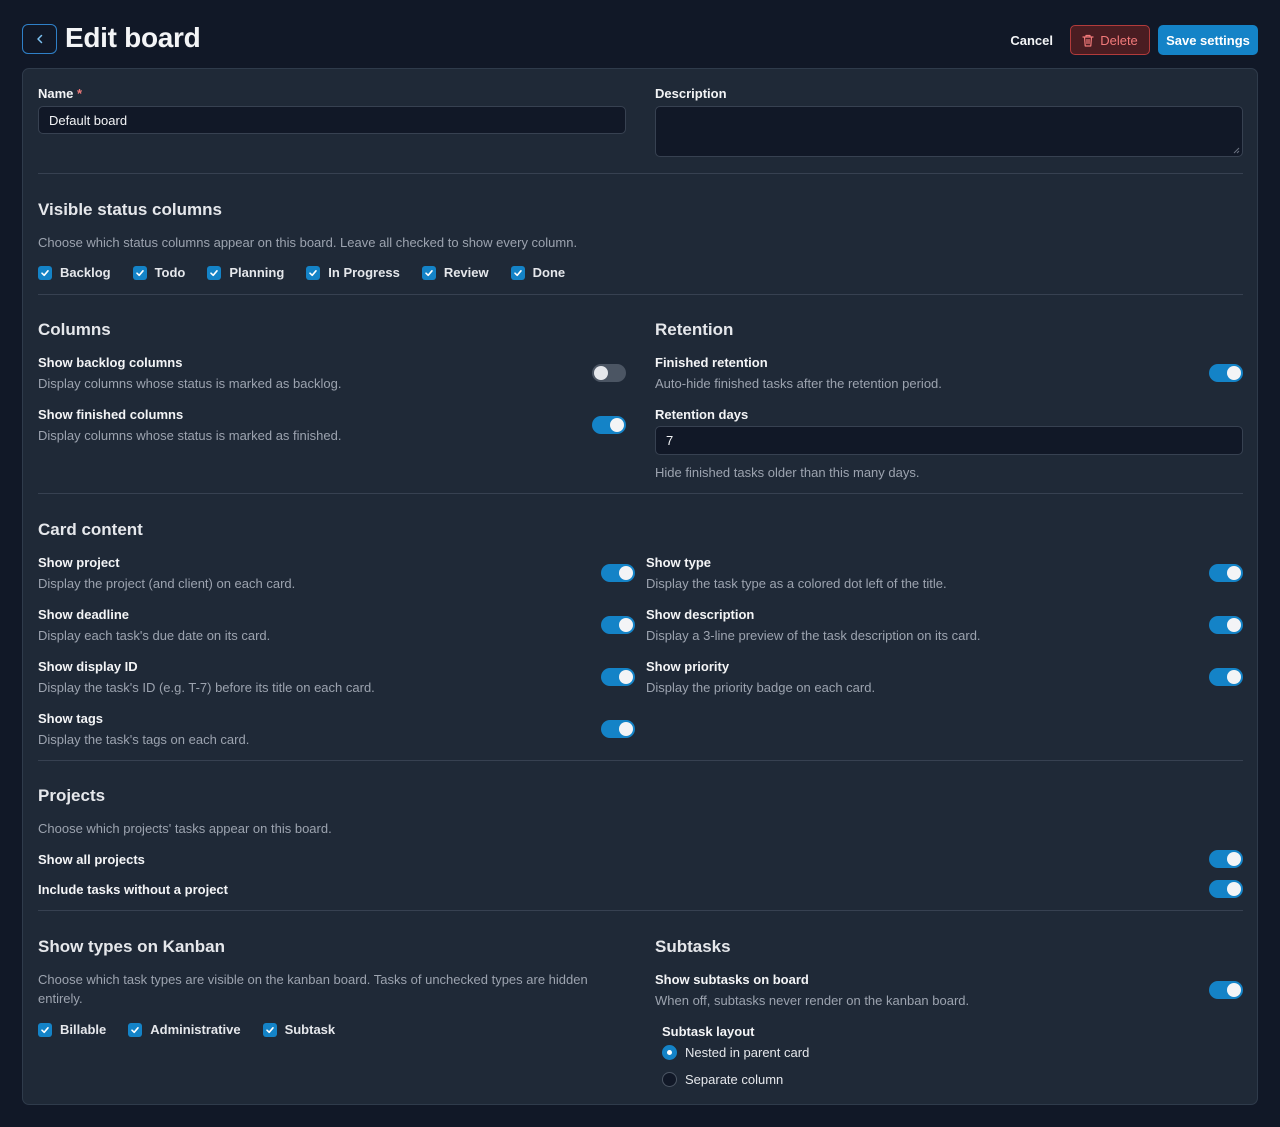 This screenshot has height=1127, width=1280. What do you see at coordinates (257, 272) in the screenshot?
I see `checkbox-label: Planning` at bounding box center [257, 272].